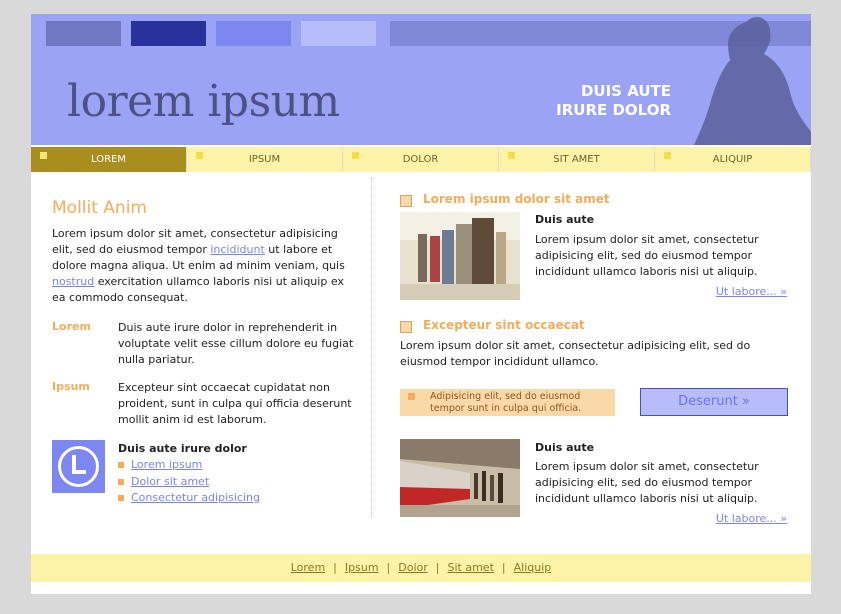 This screenshot has width=841, height=614. I want to click on nav-item-label: SIT AMET, so click(576, 159).